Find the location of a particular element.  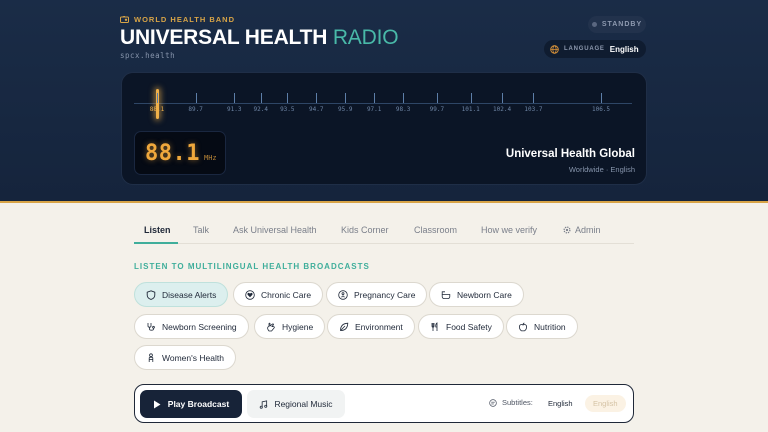

tab-label: How we verify is located at coordinates (509, 230).